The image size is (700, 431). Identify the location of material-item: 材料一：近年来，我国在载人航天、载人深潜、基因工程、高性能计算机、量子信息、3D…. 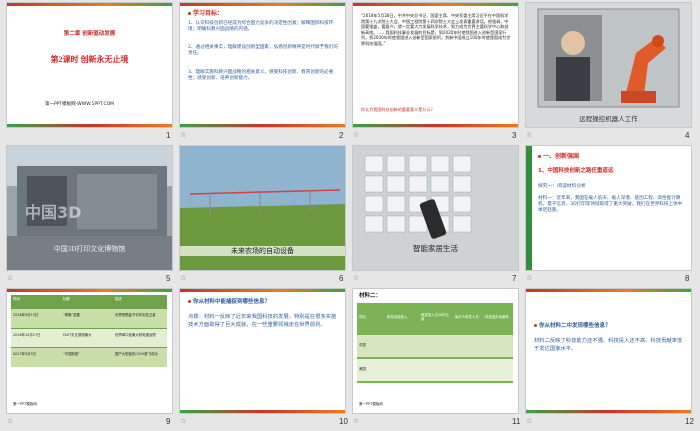
(610, 204).